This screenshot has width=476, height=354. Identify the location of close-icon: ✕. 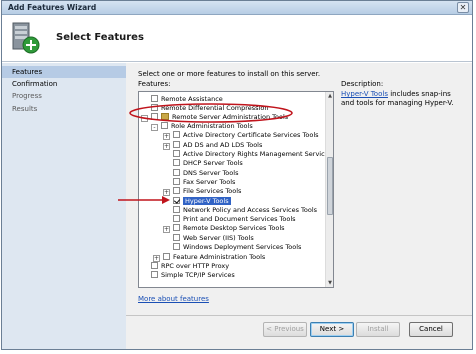
(463, 7).